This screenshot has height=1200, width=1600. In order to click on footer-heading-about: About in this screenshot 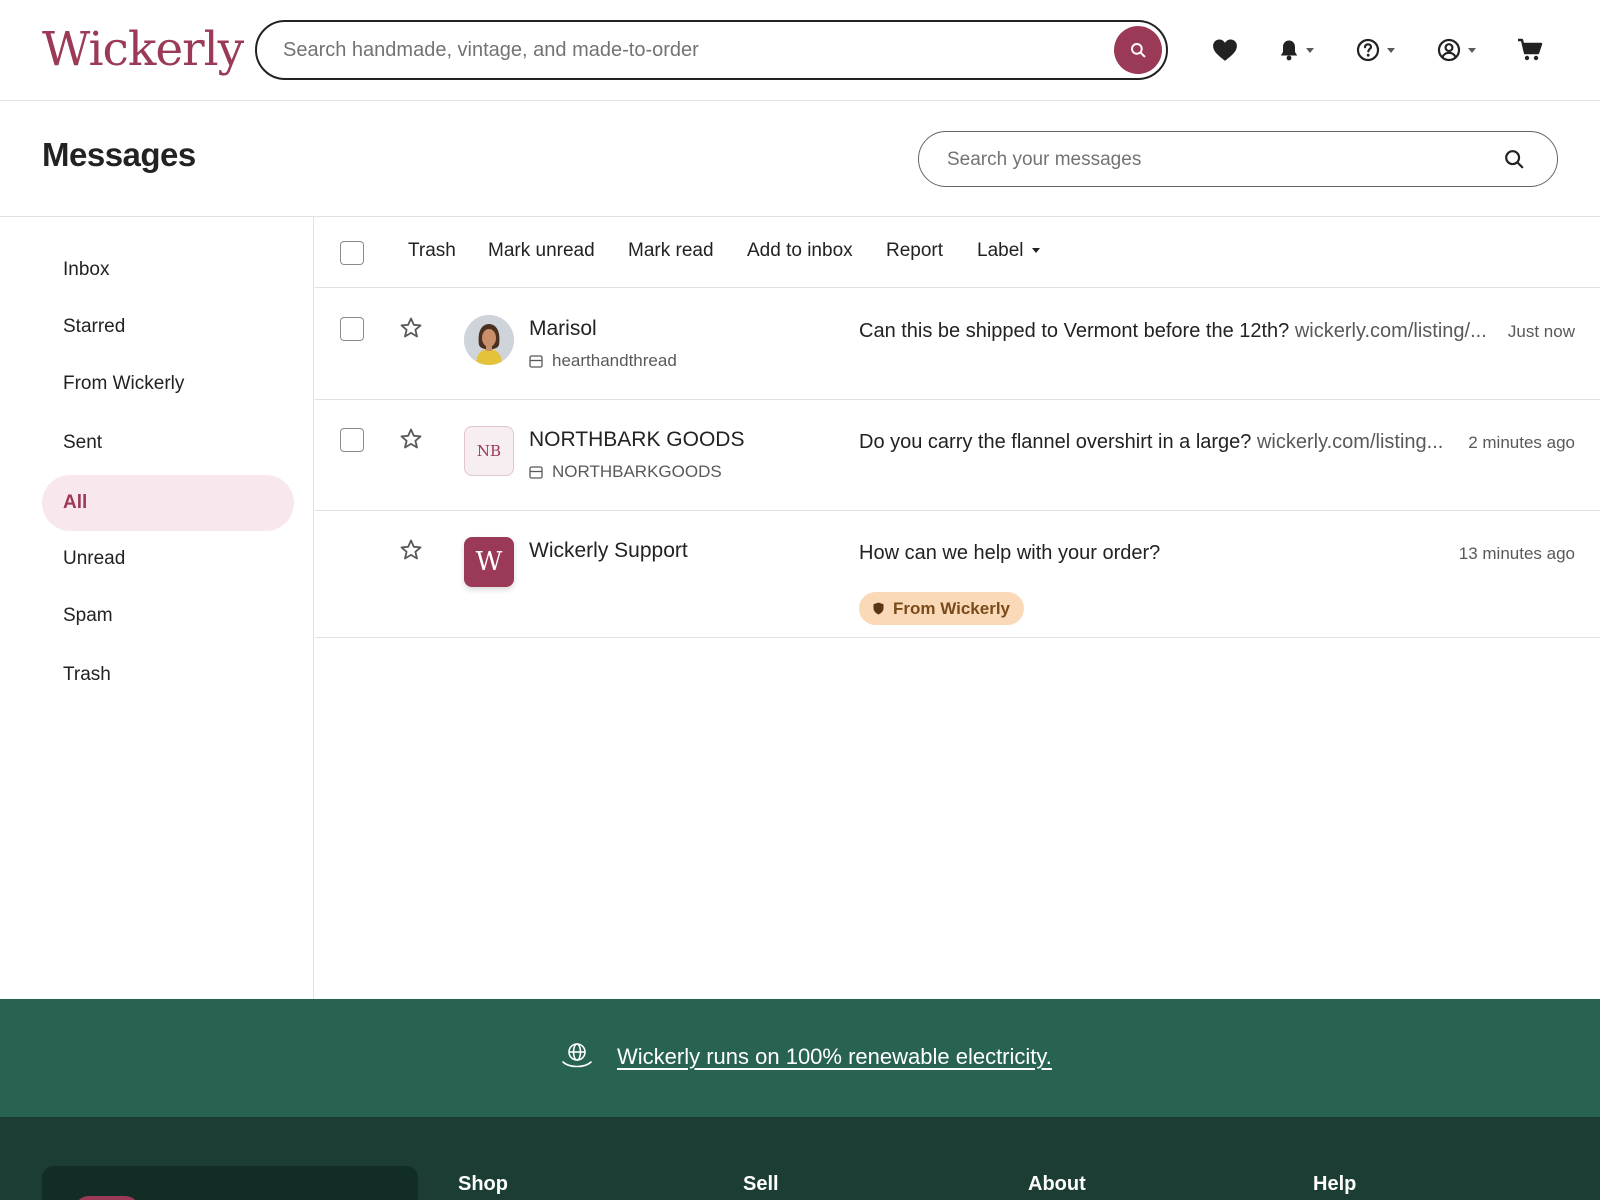, I will do `click(1057, 1184)`.